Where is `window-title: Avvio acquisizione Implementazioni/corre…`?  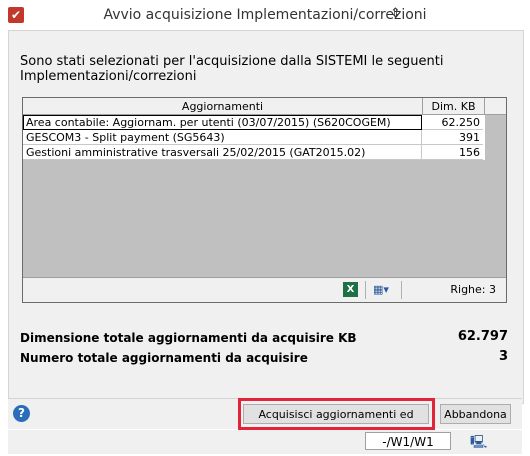 window-title: Avvio acquisizione Implementazioni/corre… is located at coordinates (265, 15).